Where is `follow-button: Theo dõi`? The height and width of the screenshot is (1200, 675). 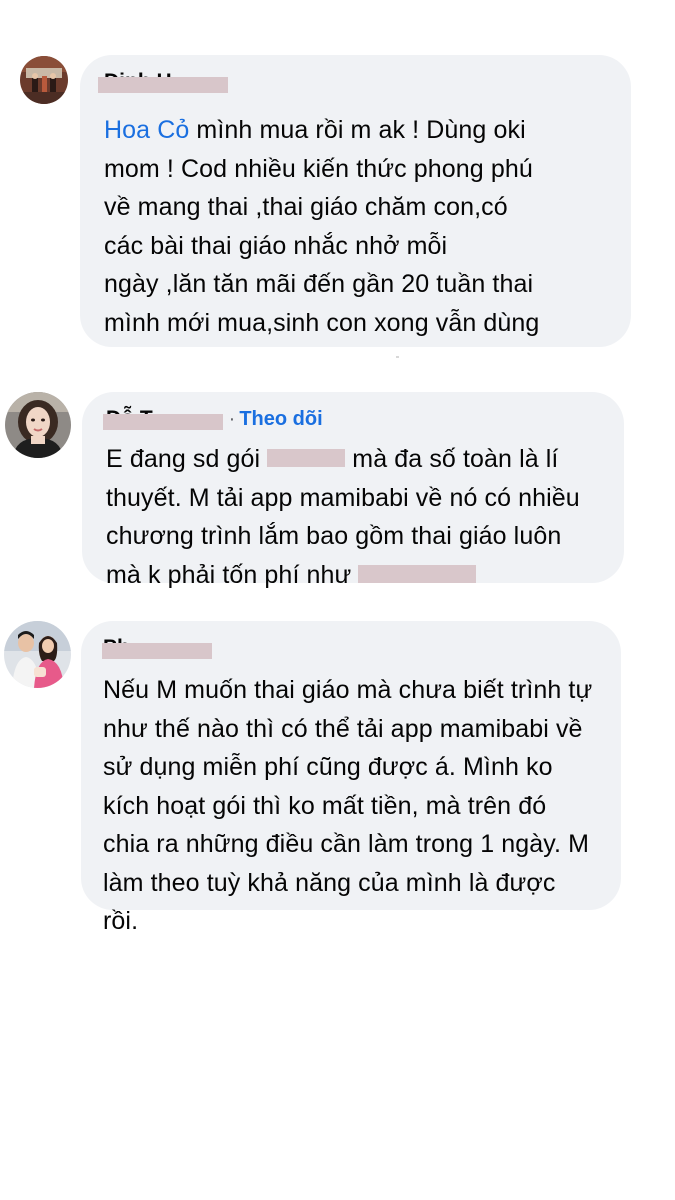 follow-button: Theo dõi is located at coordinates (280, 419).